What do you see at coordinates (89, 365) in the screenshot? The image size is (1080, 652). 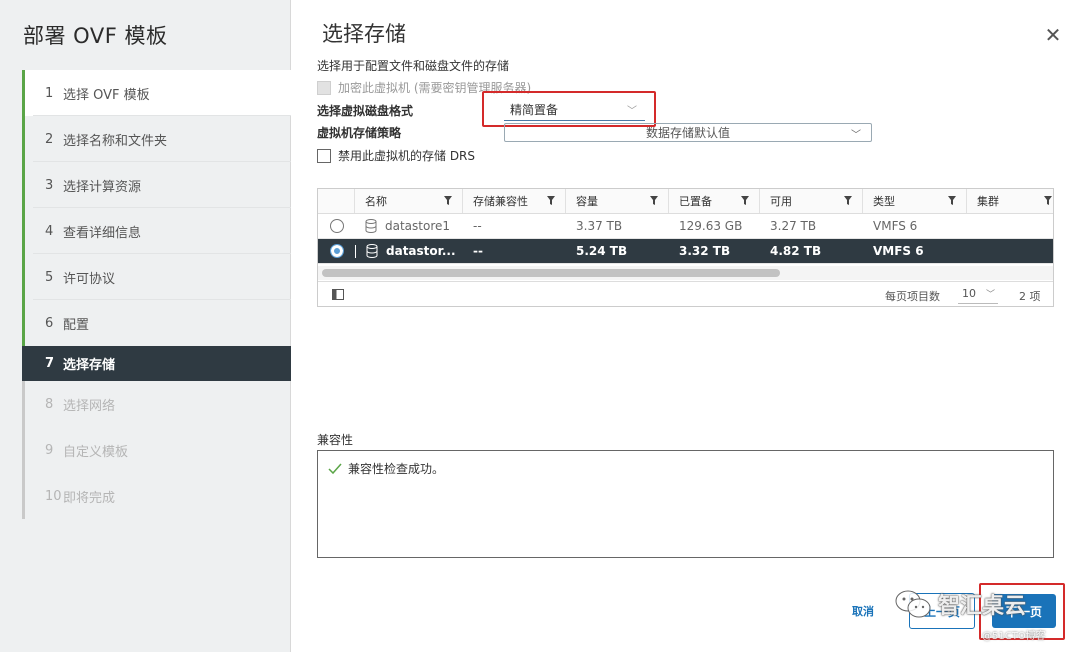 I see `step-label: 选择存储` at bounding box center [89, 365].